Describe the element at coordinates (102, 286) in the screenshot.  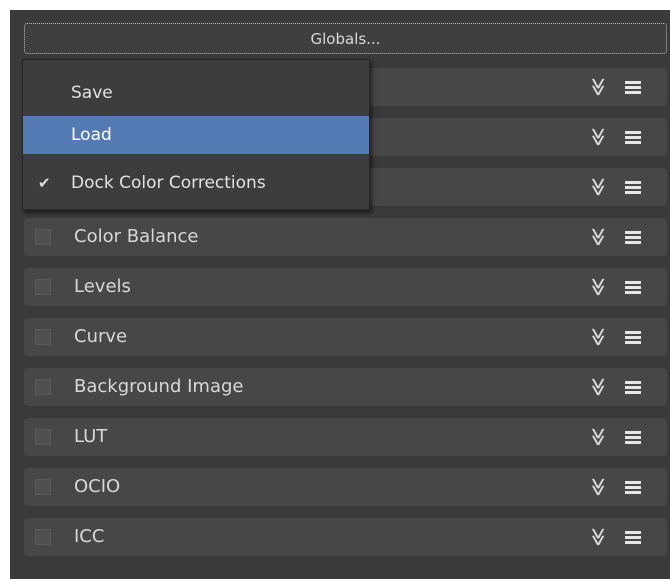
I see `section-label: Levels` at that location.